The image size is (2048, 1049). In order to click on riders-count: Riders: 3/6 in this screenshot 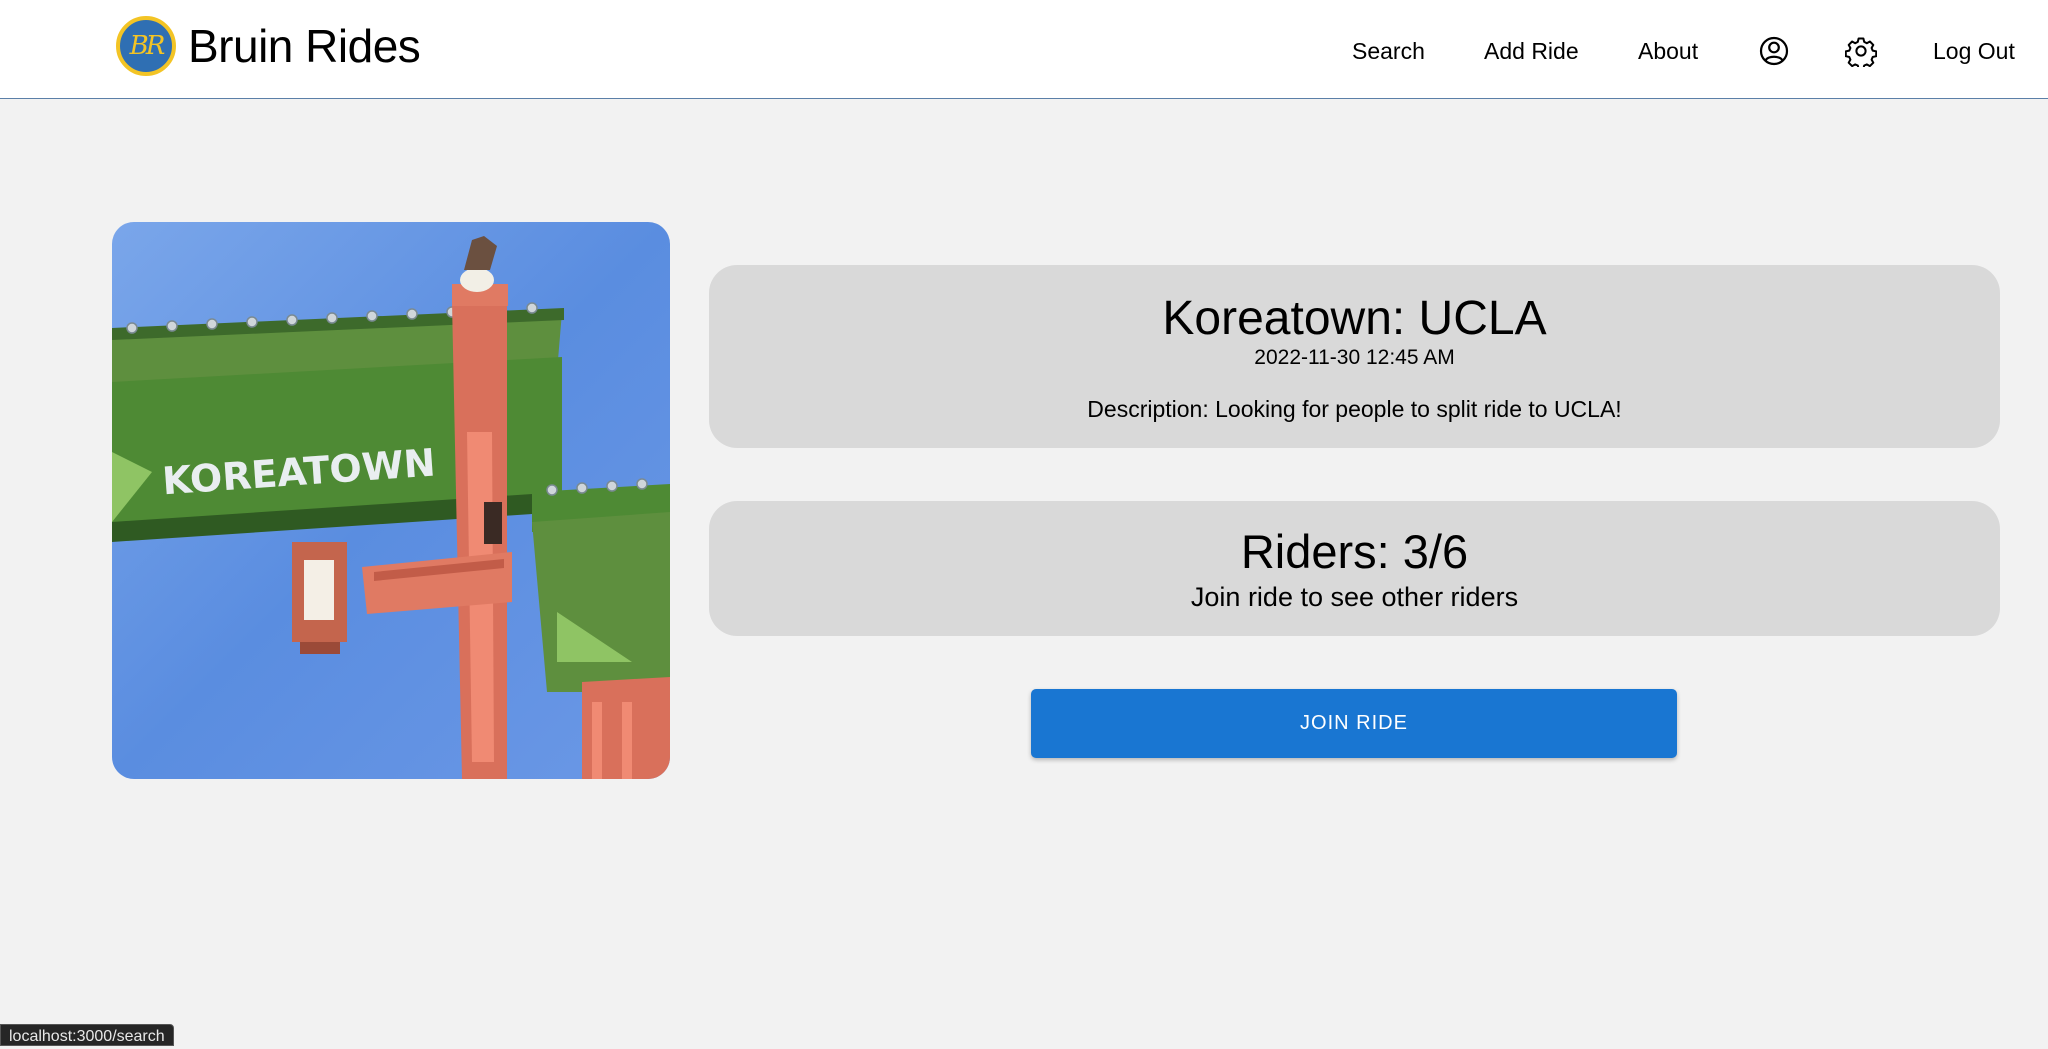, I will do `click(1354, 551)`.